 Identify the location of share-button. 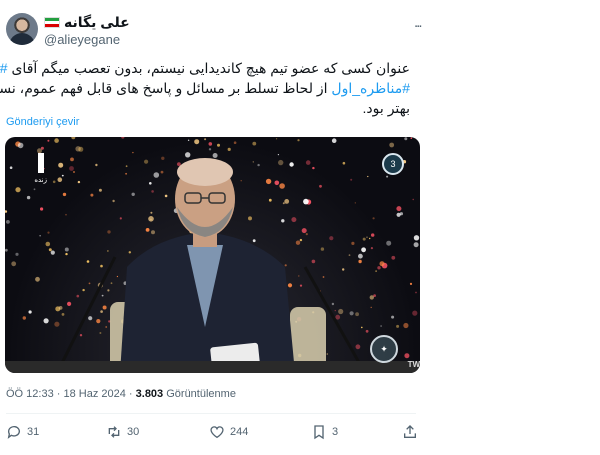
(410, 432).